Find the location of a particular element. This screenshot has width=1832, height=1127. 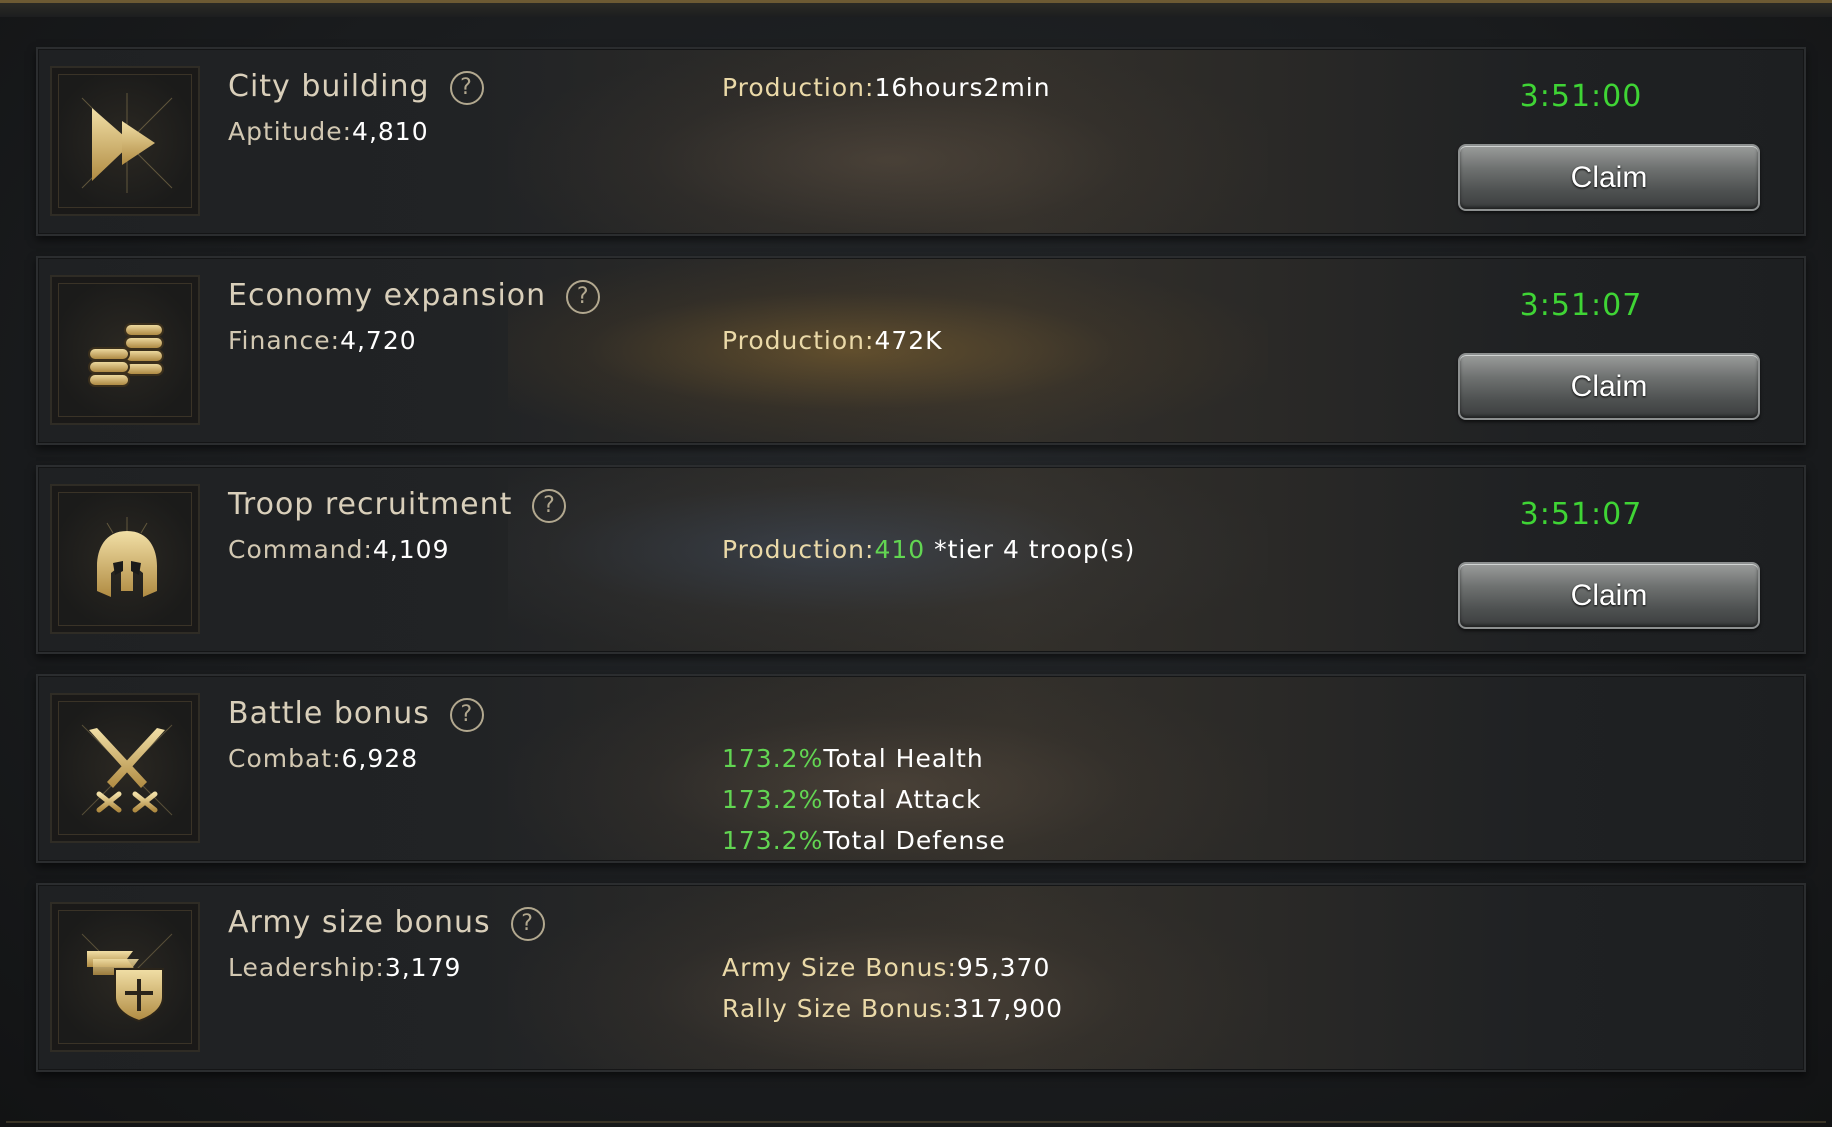

rally-size-value: 317,900 is located at coordinates (1008, 1008).